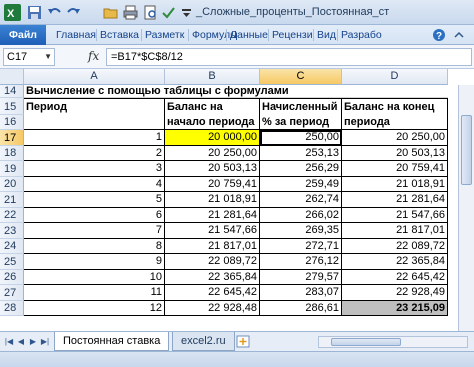 This screenshot has height=367, width=474. I want to click on cell-start-balance: 22 928,48, so click(212, 308).